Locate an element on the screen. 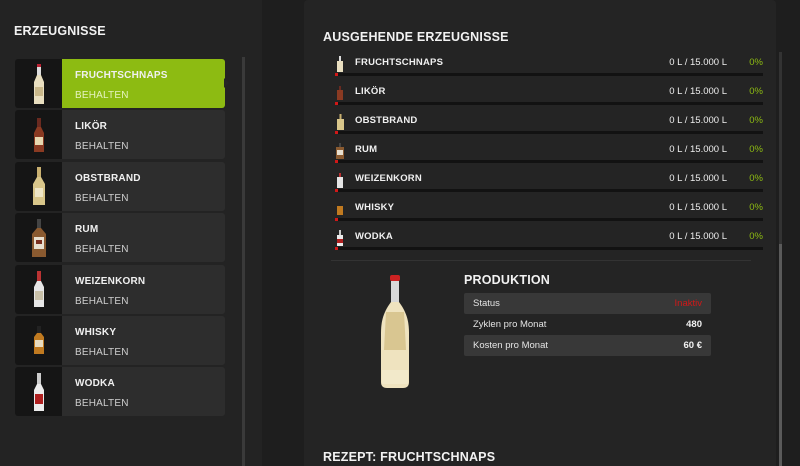 This screenshot has height=466, width=800. product-item-obstbrand: OBSTBRAND BEHALTEN is located at coordinates (120, 186).